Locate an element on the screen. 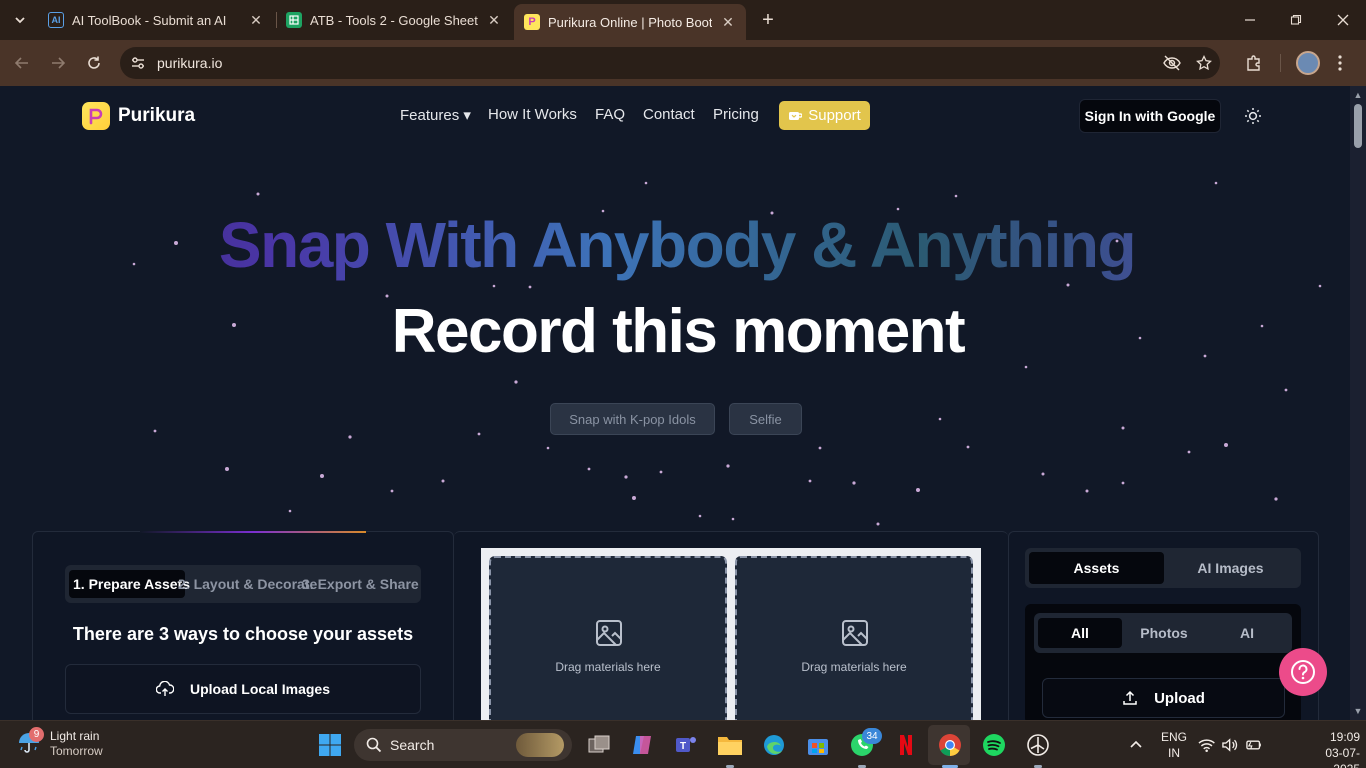 The image size is (1366, 768). windows-logo-icon is located at coordinates (330, 745).